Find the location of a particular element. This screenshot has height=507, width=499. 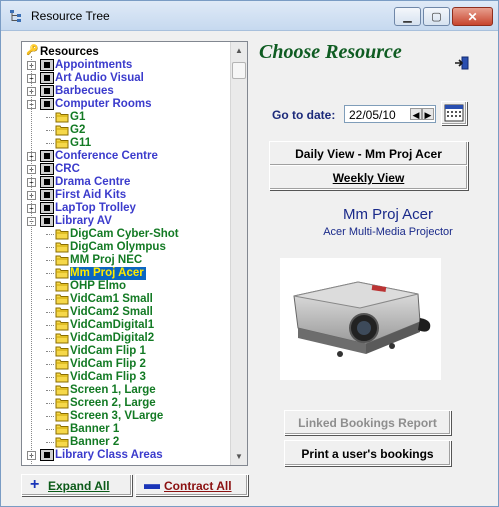

projector-image is located at coordinates (360, 319).